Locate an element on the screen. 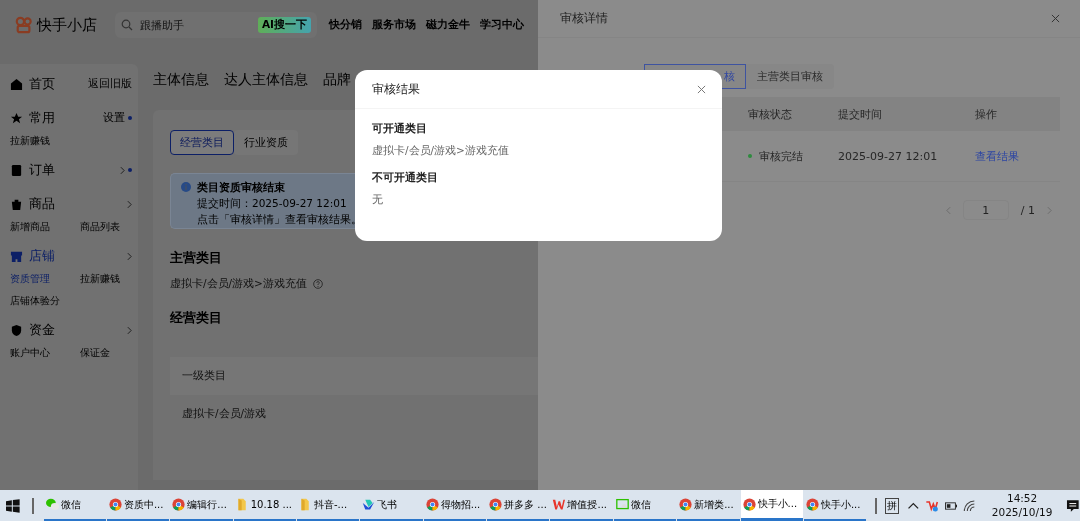 This screenshot has height=521, width=1080. notice-title: 类目资质审核结束 is located at coordinates (241, 187).